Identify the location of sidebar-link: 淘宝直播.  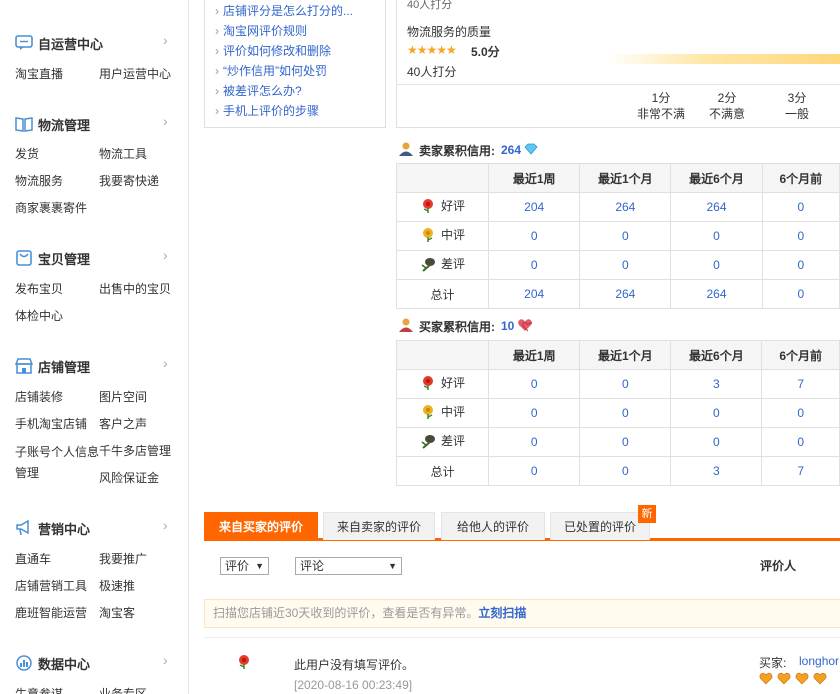
(39, 73).